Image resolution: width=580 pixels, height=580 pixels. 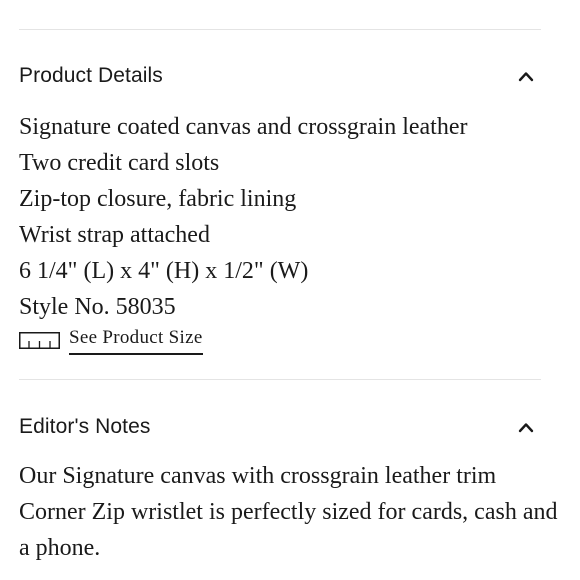 I want to click on detail-item-card-slots: Two credit card slots, so click(x=119, y=163).